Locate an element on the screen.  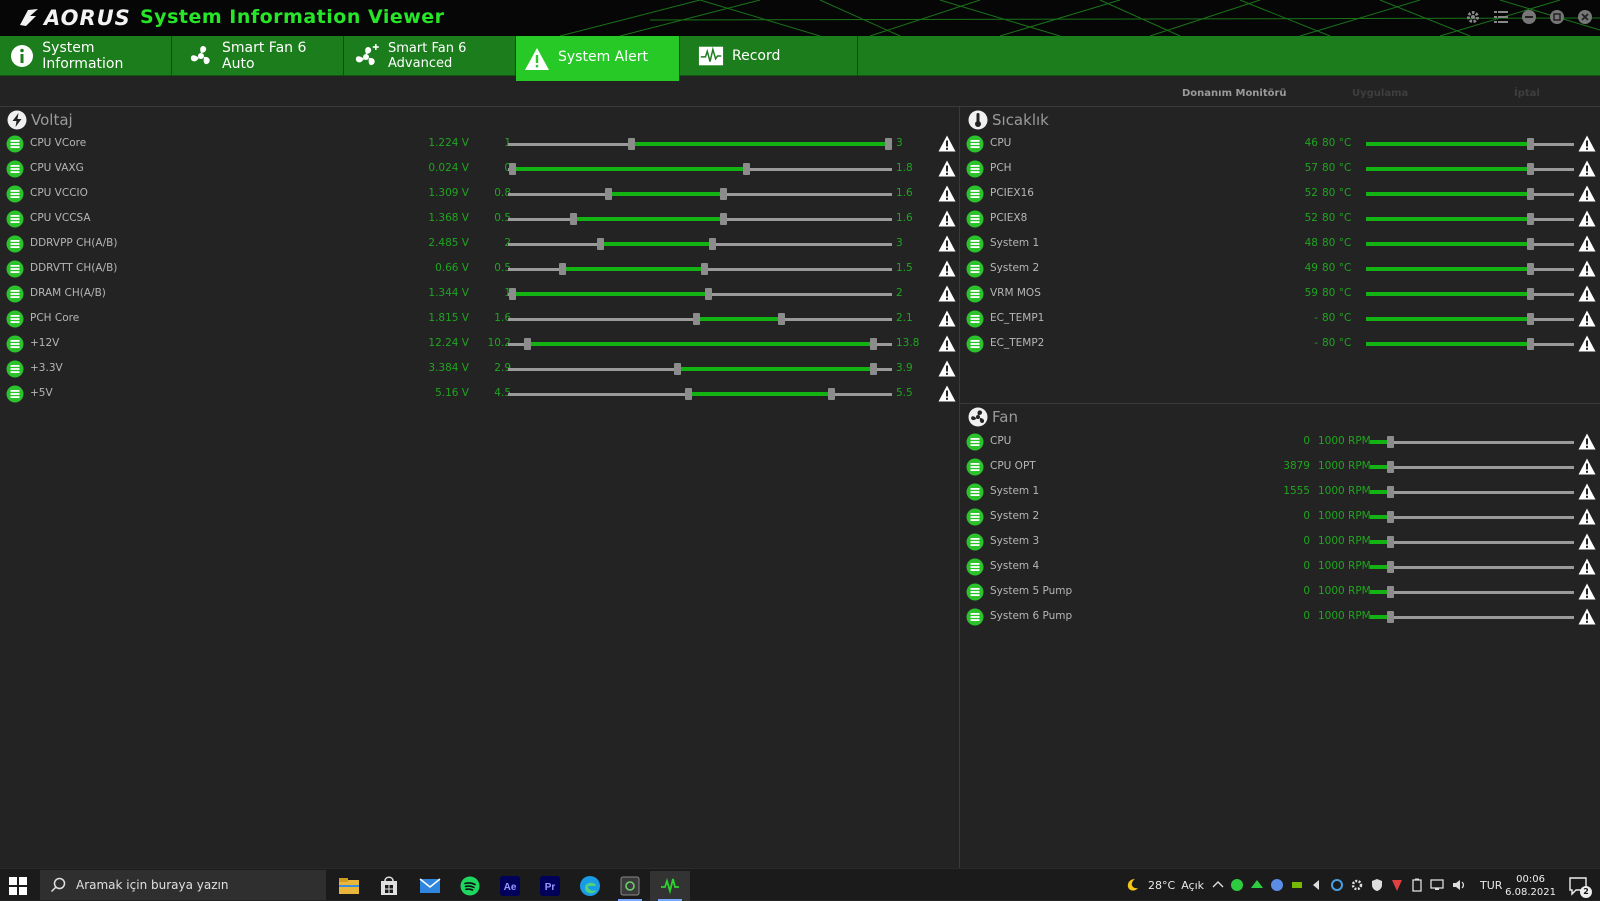
sysinfo-viewer-icon is located at coordinates (670, 886).